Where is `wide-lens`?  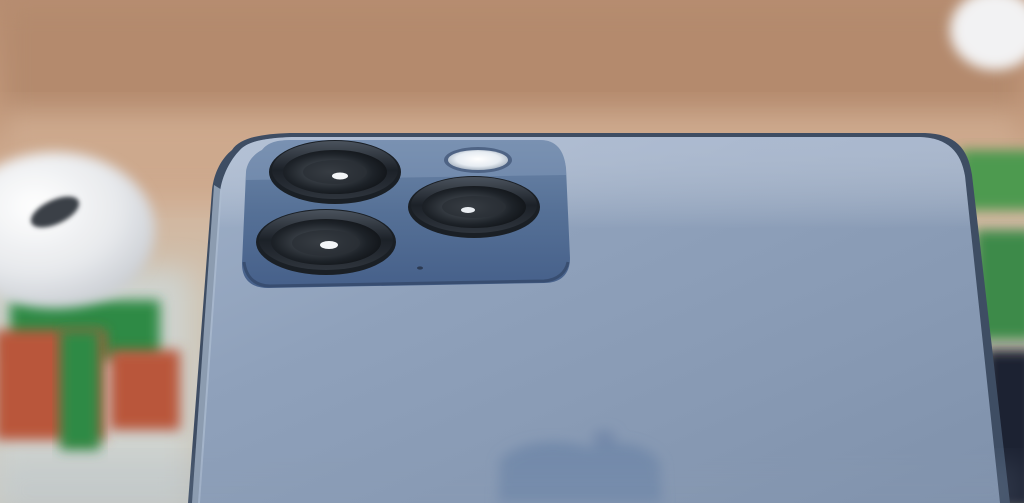 wide-lens is located at coordinates (335, 172).